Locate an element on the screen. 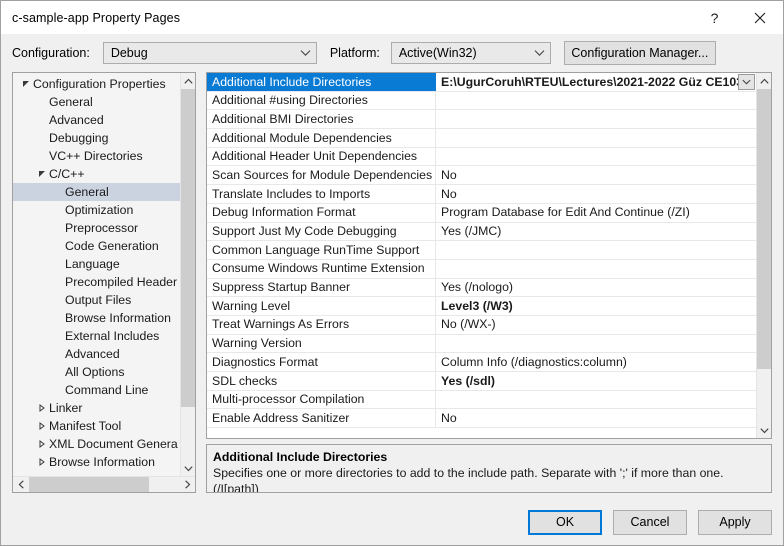  tree-item: Code Generation is located at coordinates (96, 246).